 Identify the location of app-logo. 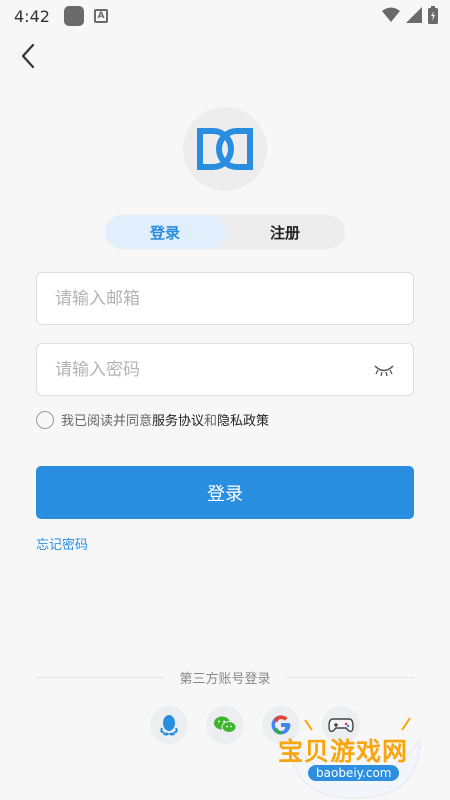
(225, 149).